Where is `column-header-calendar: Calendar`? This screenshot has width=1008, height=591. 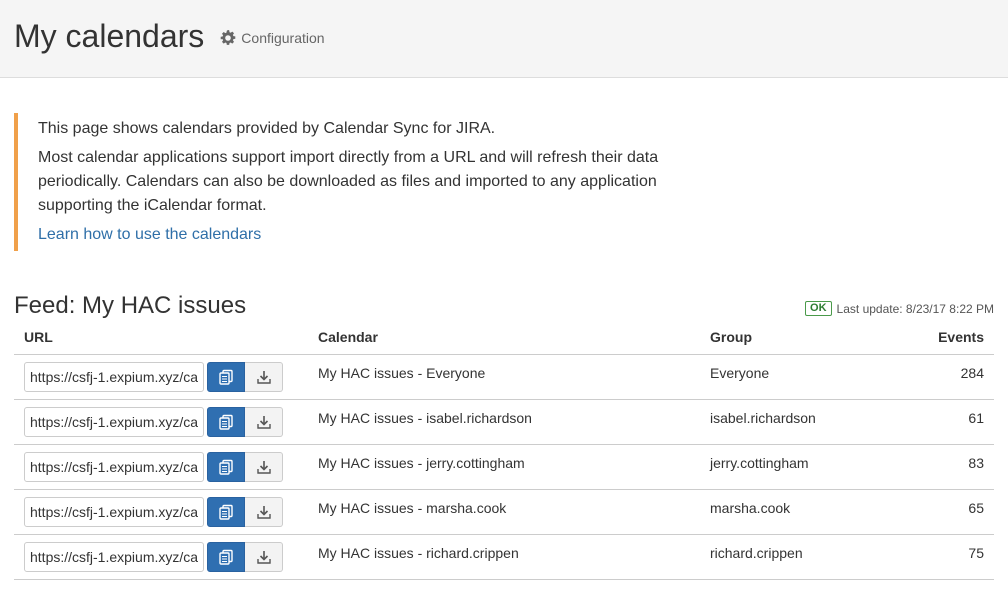
column-header-calendar: Calendar is located at coordinates (504, 339).